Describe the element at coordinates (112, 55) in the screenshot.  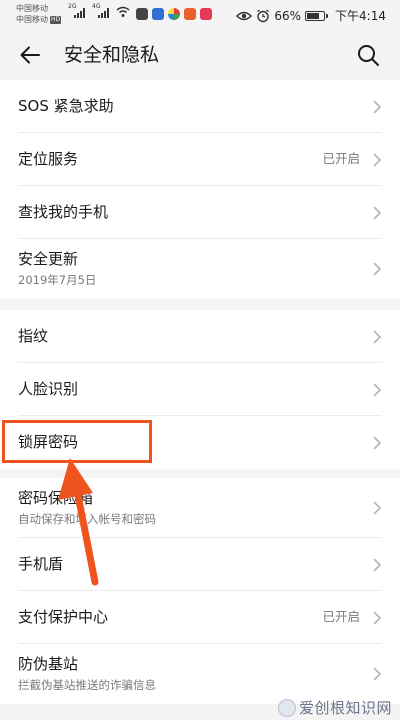
I see `page-title: 安全和隐私` at that location.